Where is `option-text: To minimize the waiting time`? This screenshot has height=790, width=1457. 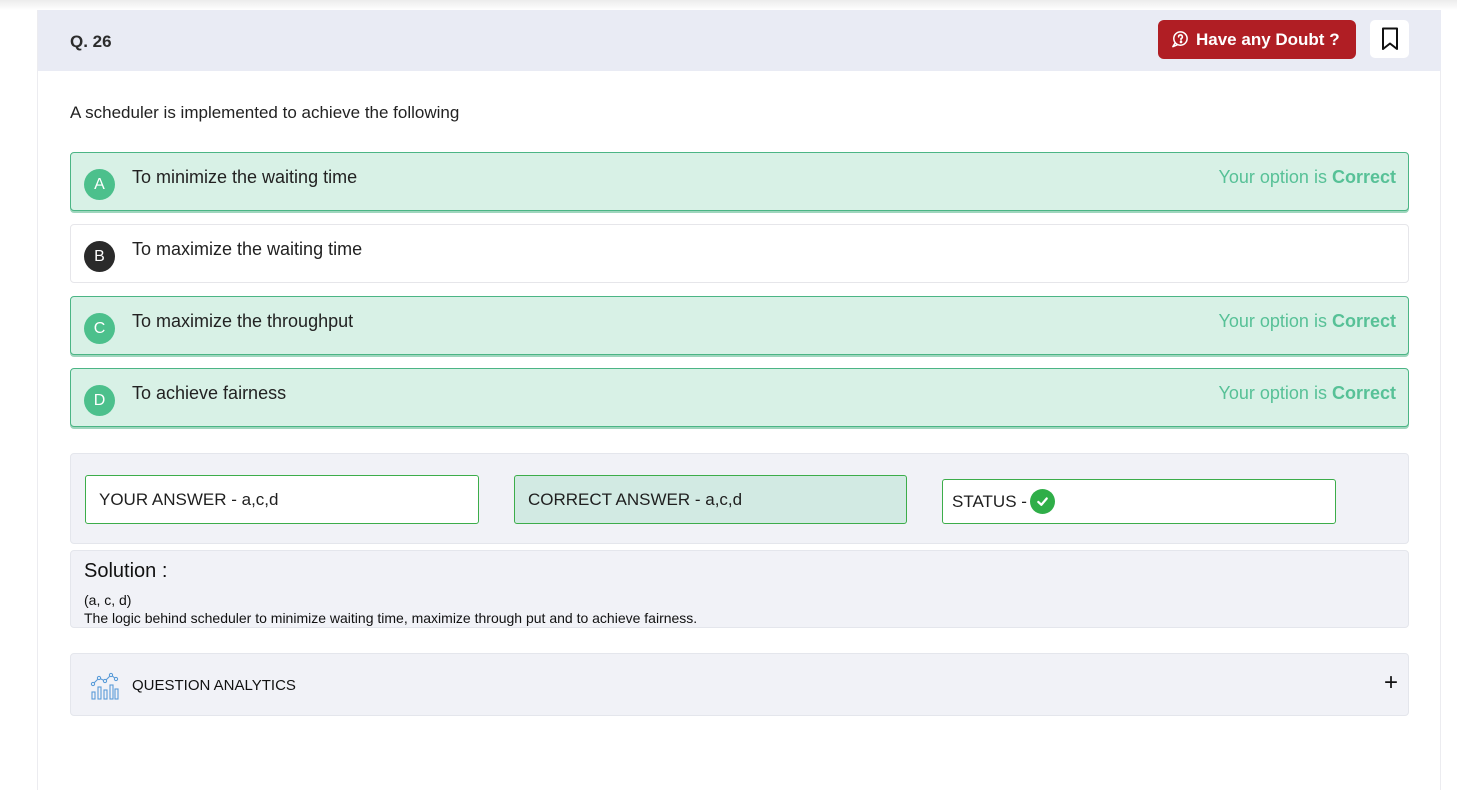 option-text: To minimize the waiting time is located at coordinates (245, 177).